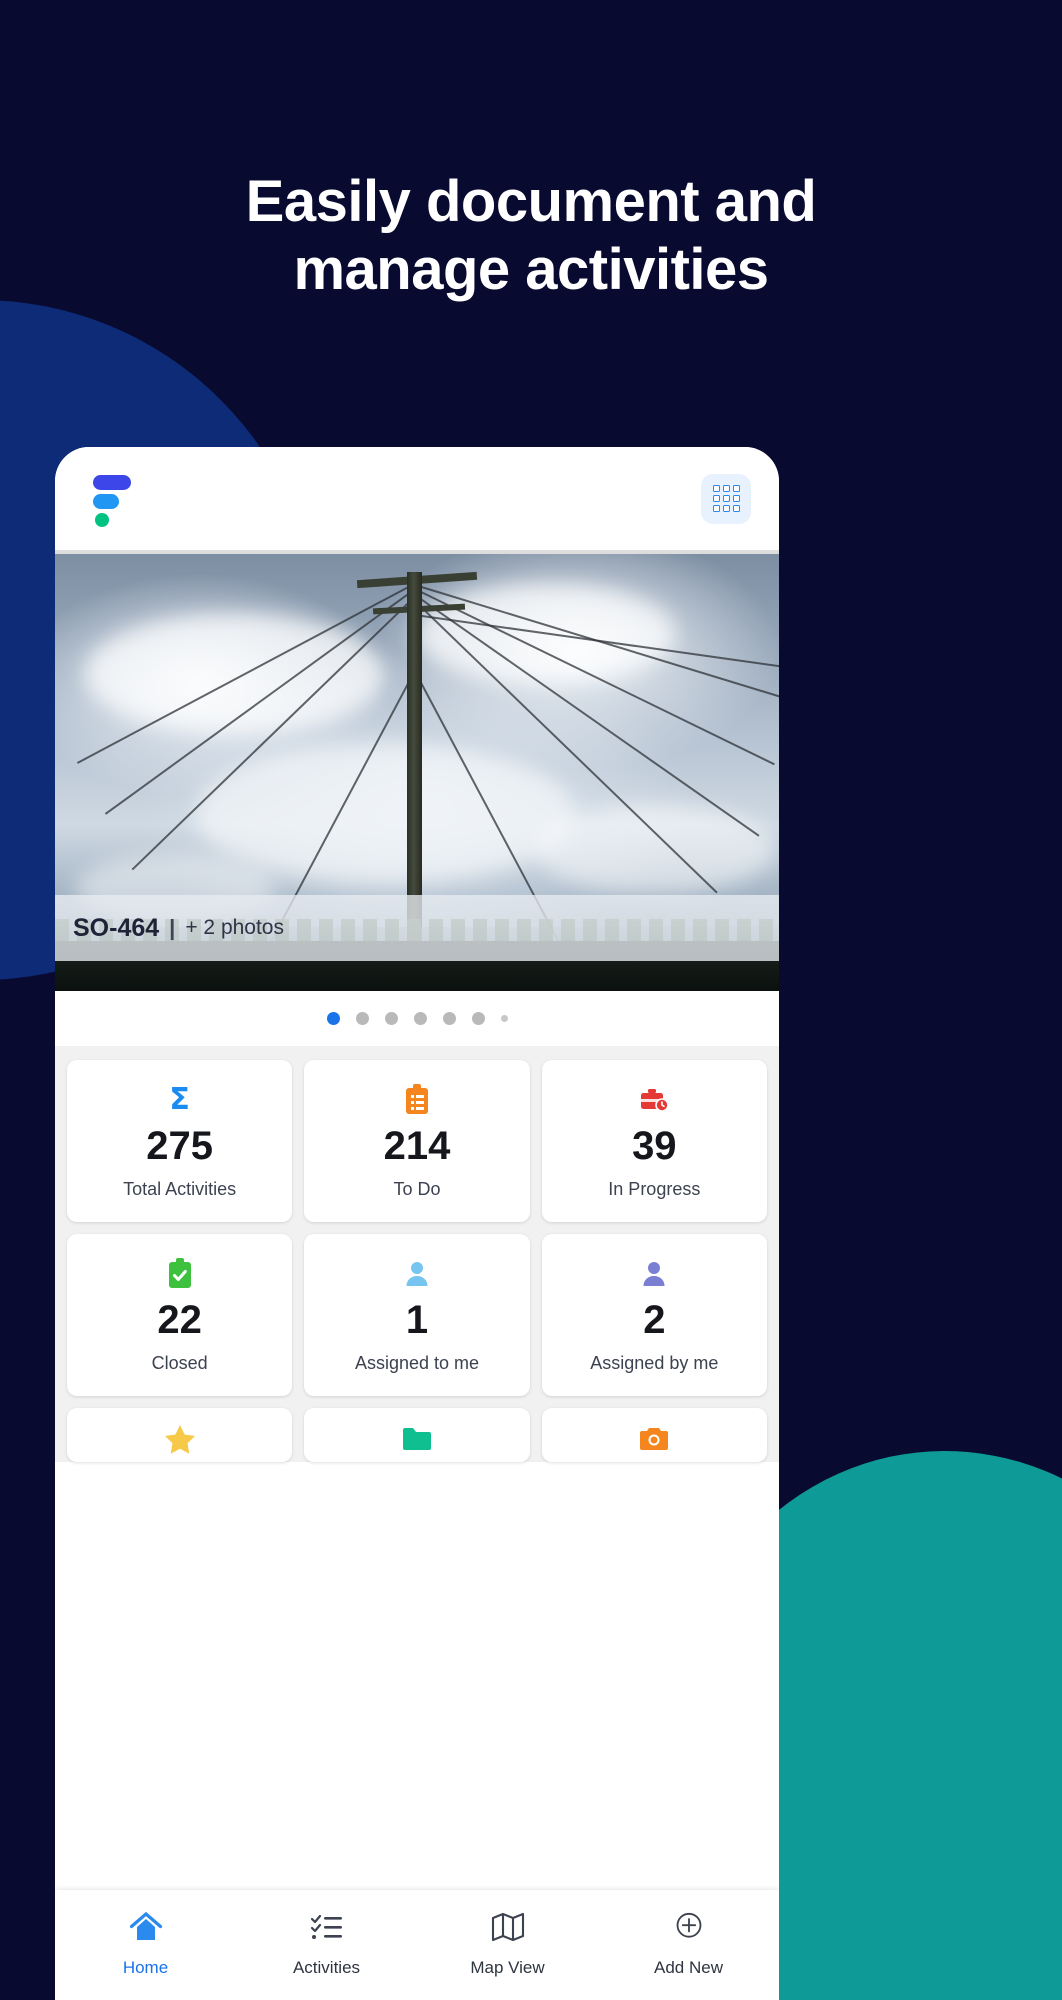  Describe the element at coordinates (654, 1319) in the screenshot. I see `stat-value: 2` at that location.